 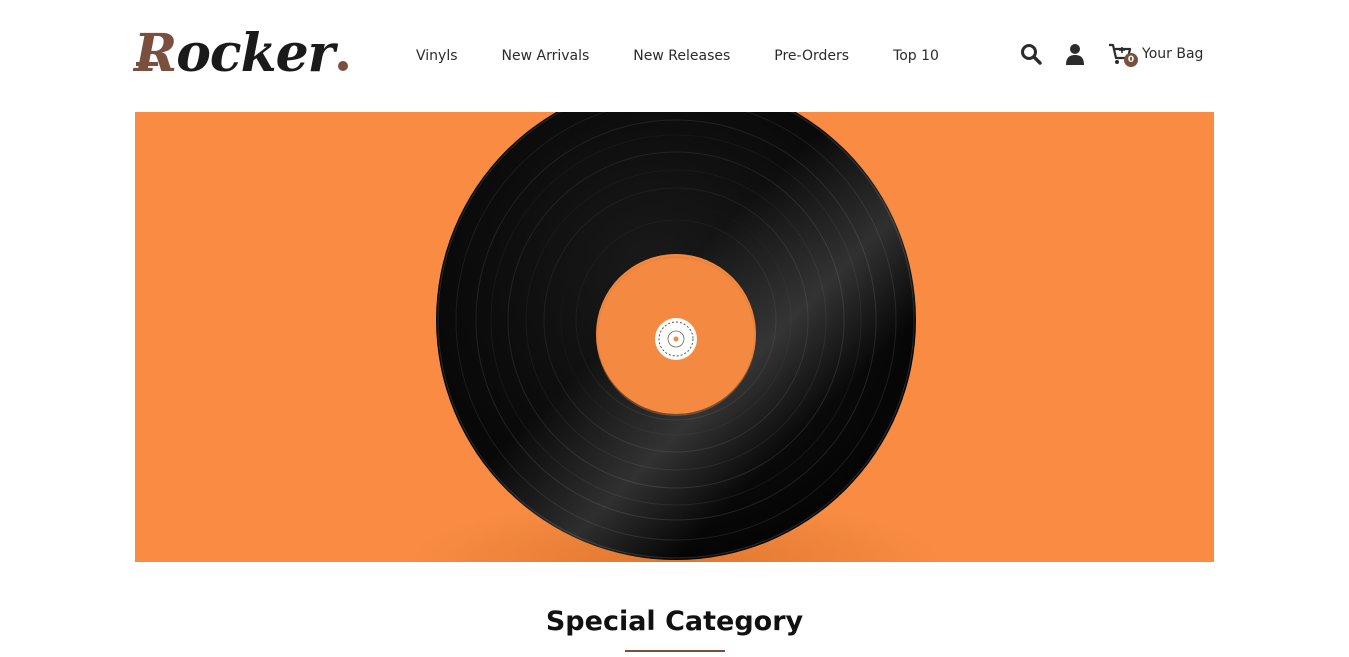 I want to click on nav-item-new-arrivals: New Arrivals, so click(x=546, y=56).